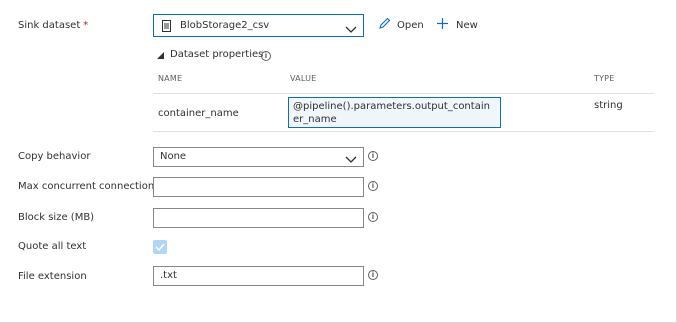 The width and height of the screenshot is (677, 323). I want to click on dataset-properties-title: Dataset properties, so click(217, 54).